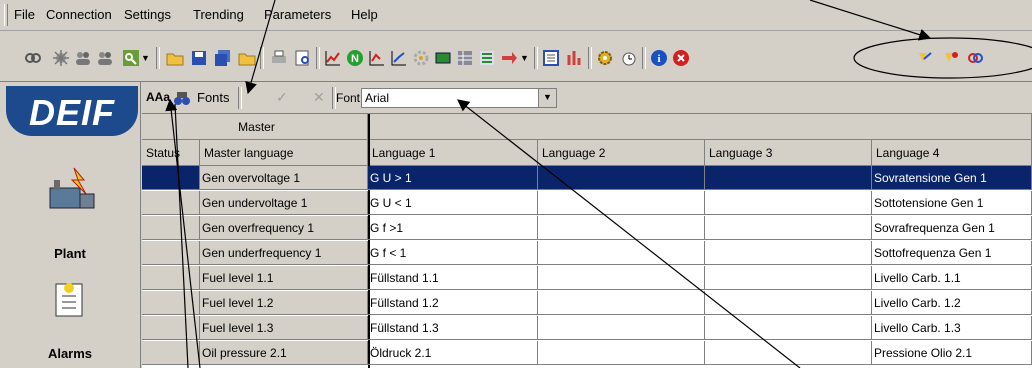 Image resolution: width=1032 pixels, height=368 pixels. What do you see at coordinates (355, 58) in the screenshot?
I see `green-n-icon: N` at bounding box center [355, 58].